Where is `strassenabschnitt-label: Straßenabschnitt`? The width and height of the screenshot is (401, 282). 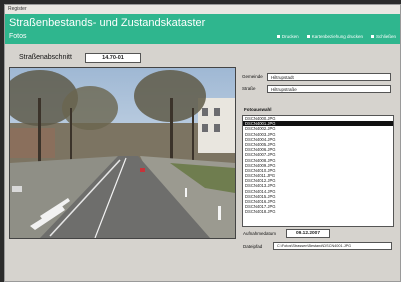
strassenabschnitt-label: Straßenabschnitt is located at coordinates (45, 57).